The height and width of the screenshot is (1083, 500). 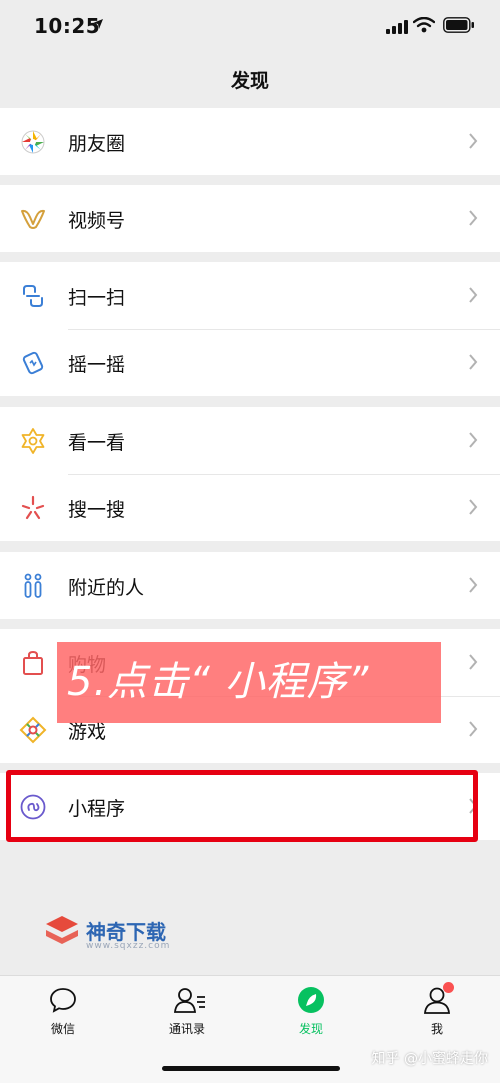 What do you see at coordinates (33, 585) in the screenshot?
I see `people-nearby-icon` at bounding box center [33, 585].